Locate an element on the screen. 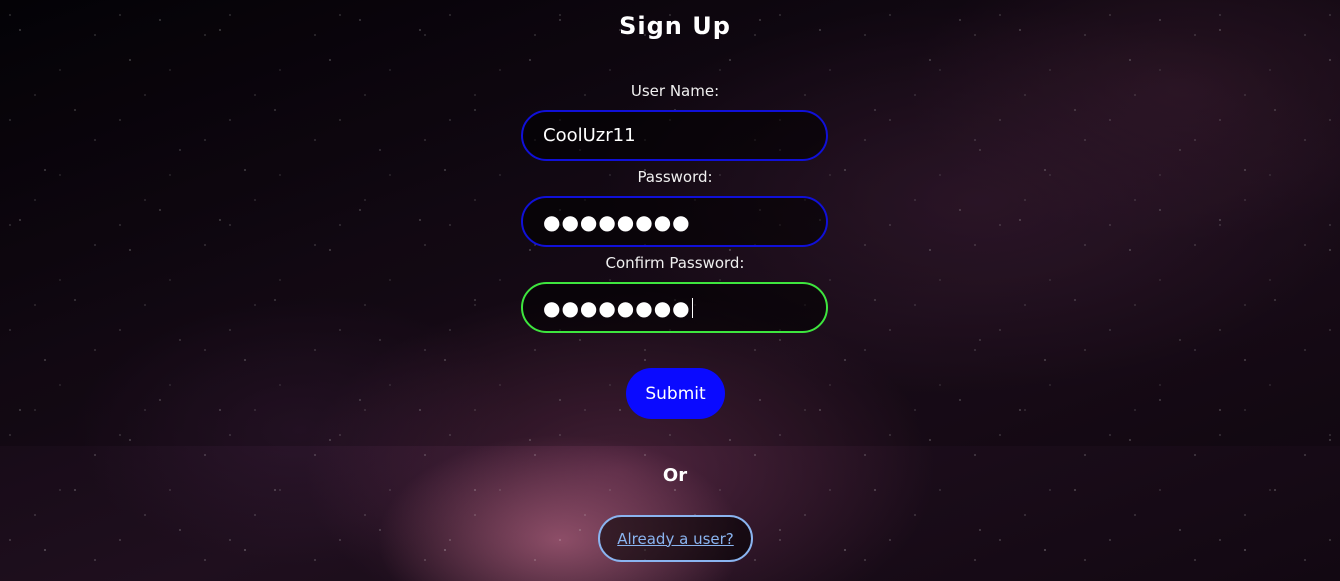  username-input: CoolUzr11 is located at coordinates (674, 135).